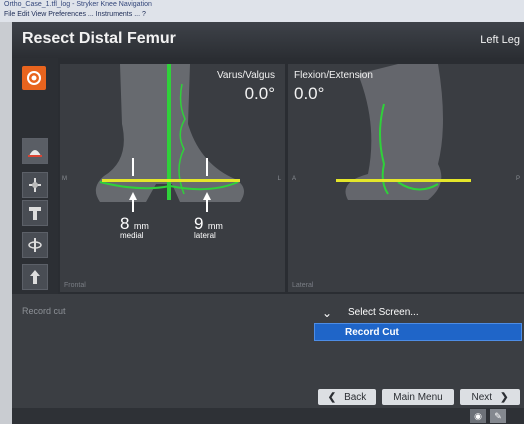 This screenshot has height=424, width=524. What do you see at coordinates (34, 78) in the screenshot?
I see `logo-icon` at bounding box center [34, 78].